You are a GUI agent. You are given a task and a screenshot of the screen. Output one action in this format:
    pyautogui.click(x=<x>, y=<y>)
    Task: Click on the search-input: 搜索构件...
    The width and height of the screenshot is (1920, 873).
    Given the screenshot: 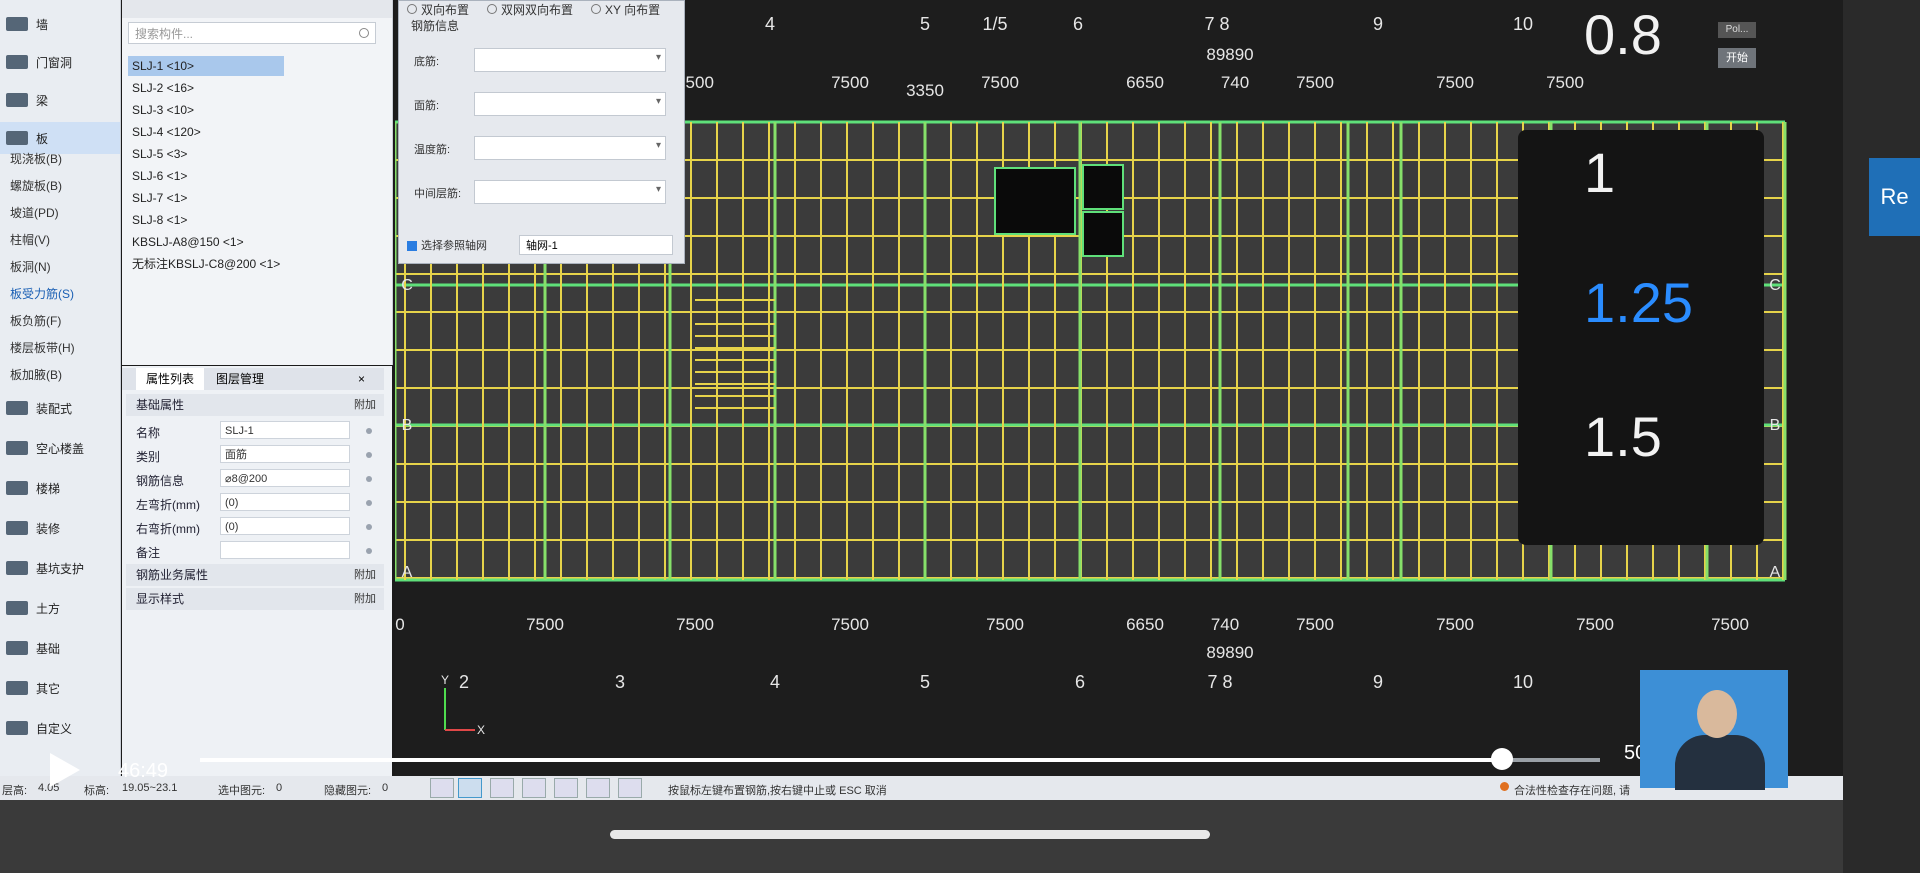 What is the action you would take?
    pyautogui.click(x=252, y=33)
    